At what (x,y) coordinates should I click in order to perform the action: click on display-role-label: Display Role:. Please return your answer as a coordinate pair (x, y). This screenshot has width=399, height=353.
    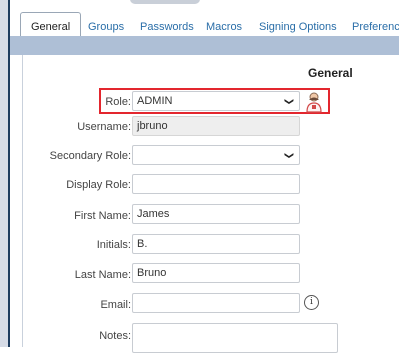
    Looking at the image, I should click on (98, 185).